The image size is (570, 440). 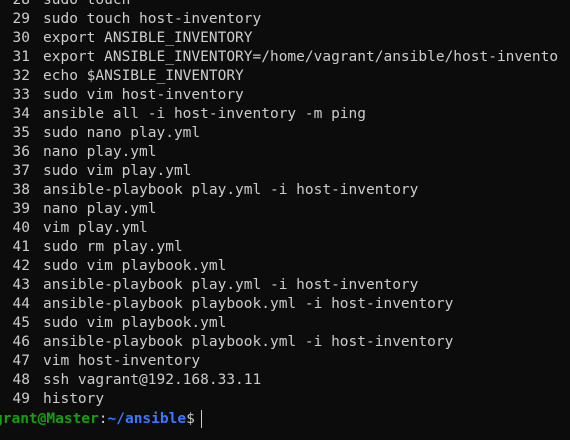 I want to click on history-line-number: 42, so click(x=21, y=266).